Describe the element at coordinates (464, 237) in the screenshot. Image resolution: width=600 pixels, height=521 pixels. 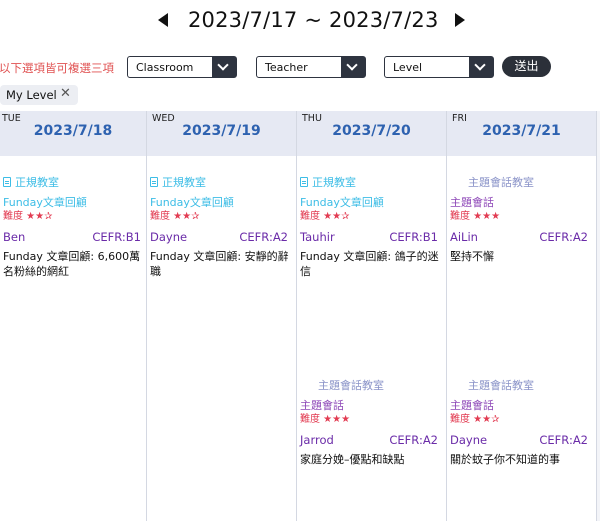
I see `teacher-name: AiLin` at that location.